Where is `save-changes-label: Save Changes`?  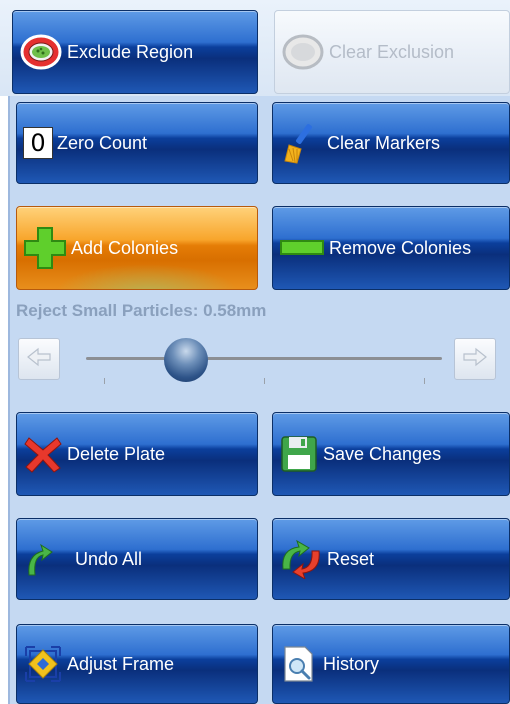
save-changes-label: Save Changes is located at coordinates (382, 453).